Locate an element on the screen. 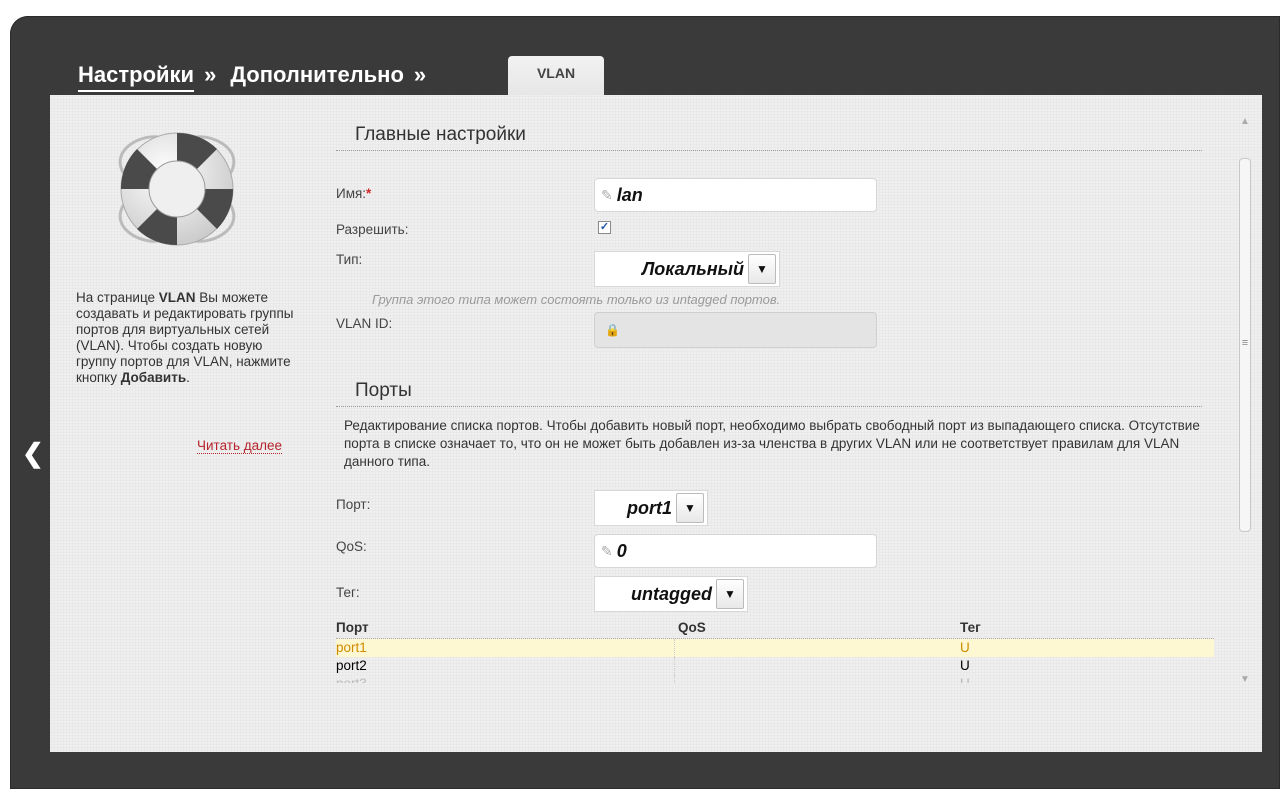 This screenshot has height=789, width=1280. name-label: Имя:* is located at coordinates (354, 193).